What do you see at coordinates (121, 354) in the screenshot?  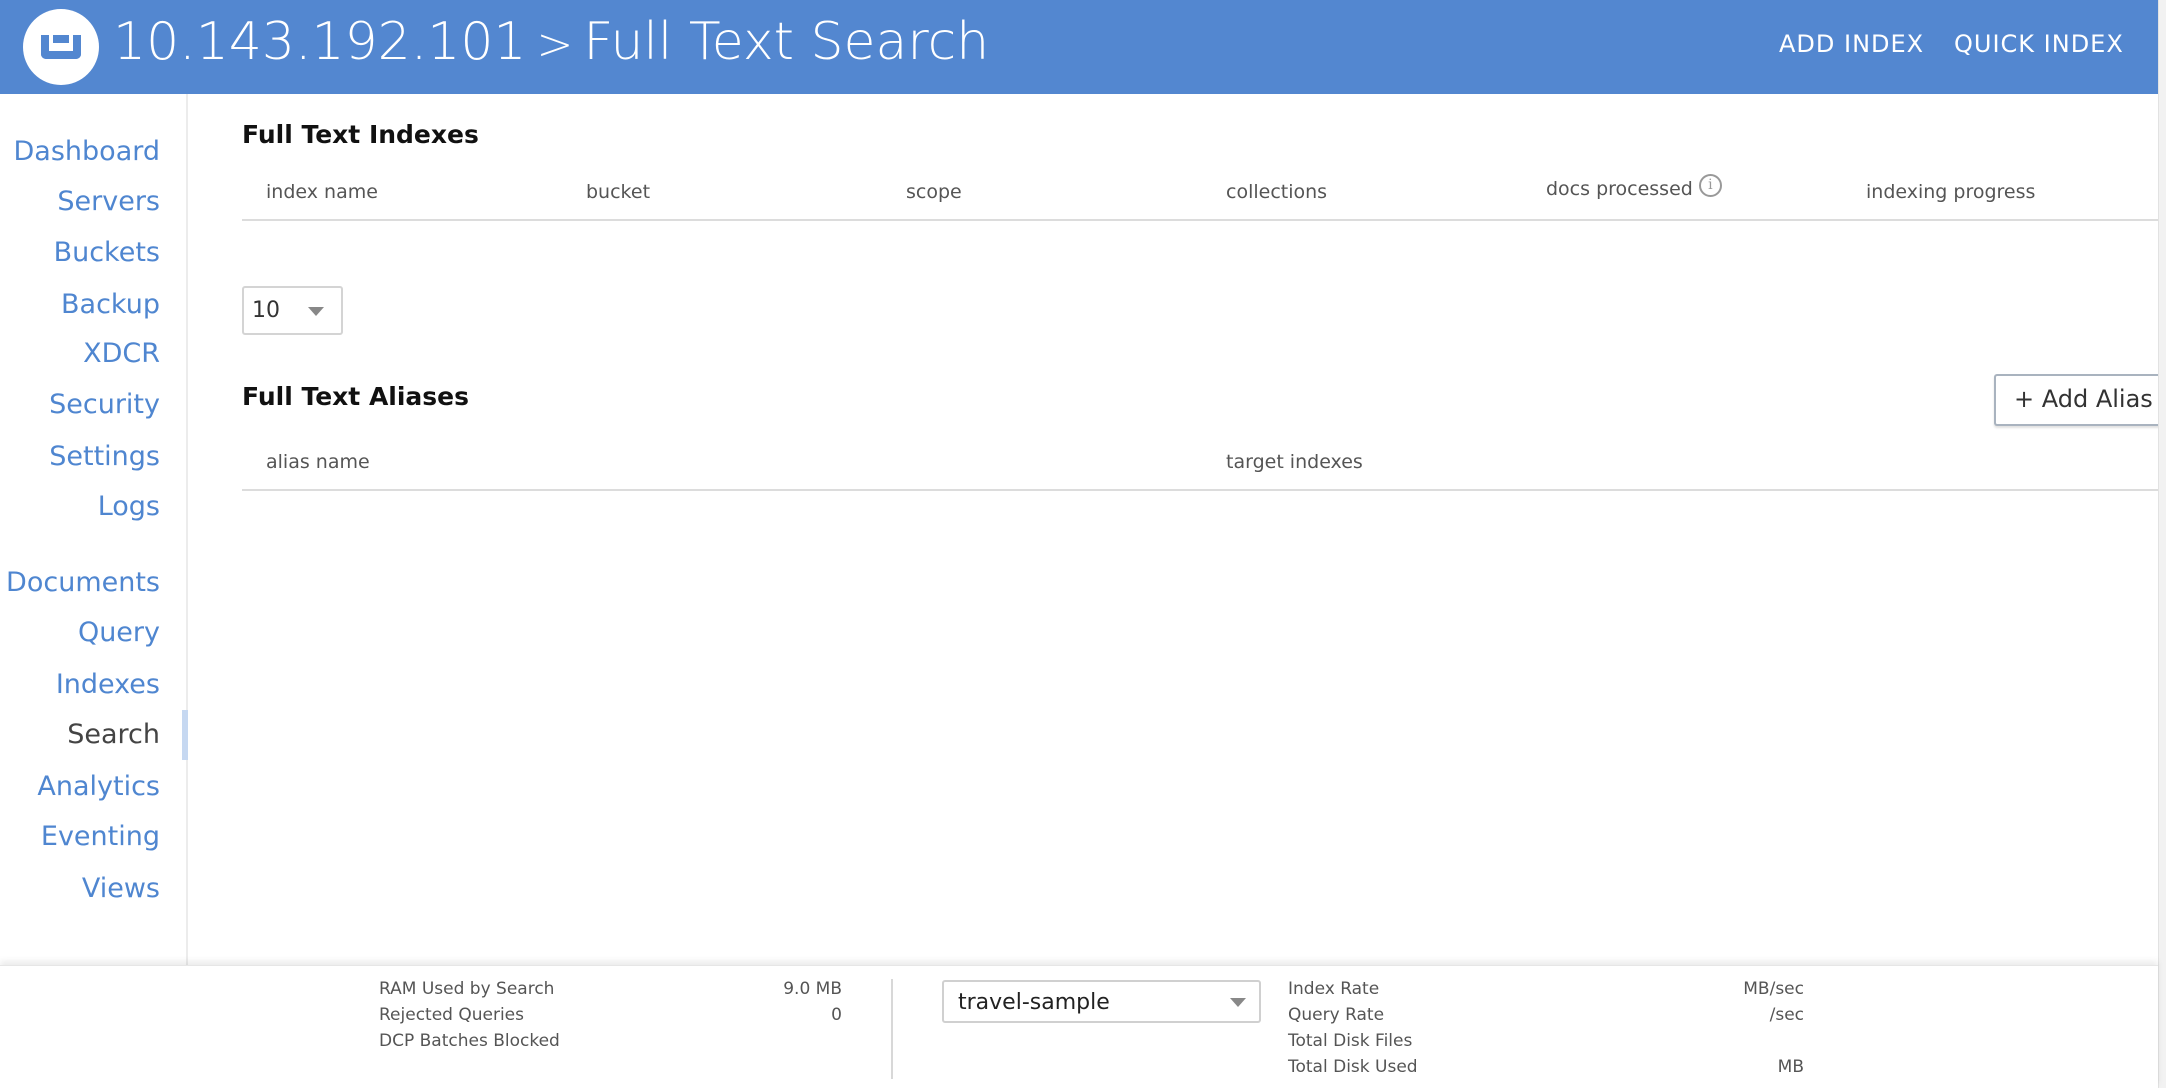 I see `sidebar-item-xdcr: XDCR` at bounding box center [121, 354].